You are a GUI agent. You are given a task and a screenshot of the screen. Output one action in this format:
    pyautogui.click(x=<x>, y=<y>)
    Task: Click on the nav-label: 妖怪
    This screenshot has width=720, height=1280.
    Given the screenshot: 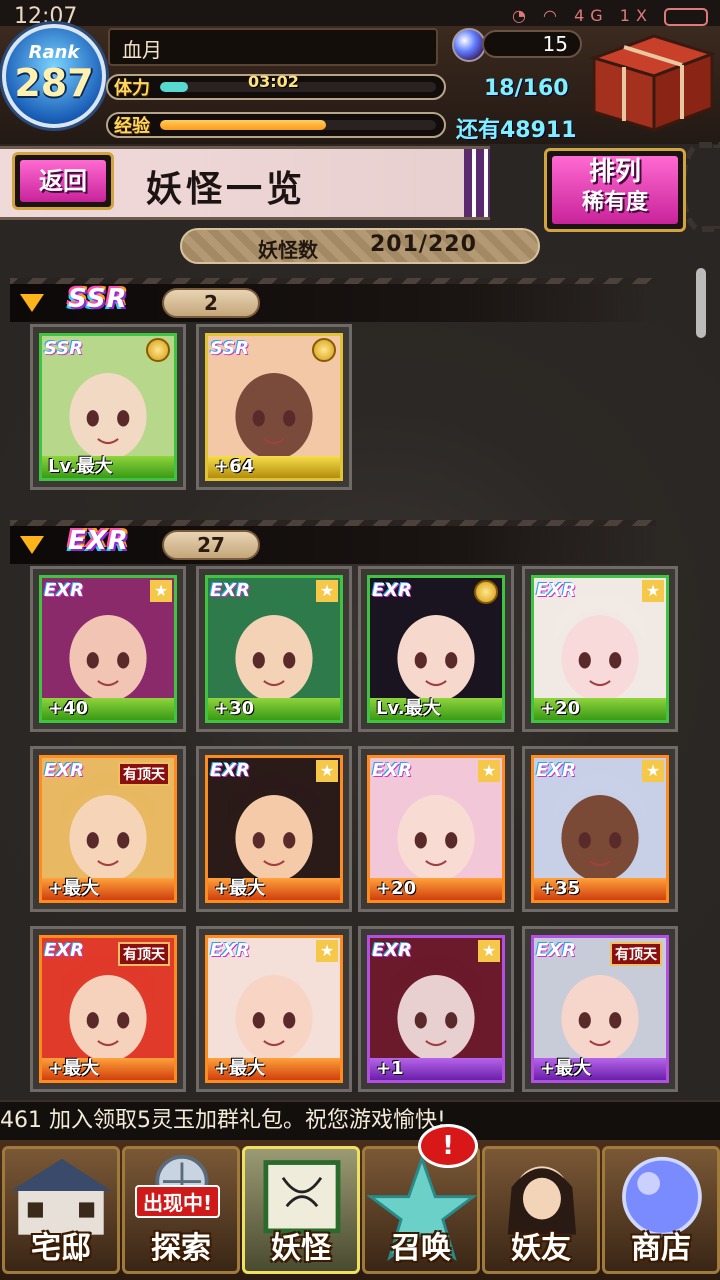 What is the action you would take?
    pyautogui.click(x=301, y=1248)
    